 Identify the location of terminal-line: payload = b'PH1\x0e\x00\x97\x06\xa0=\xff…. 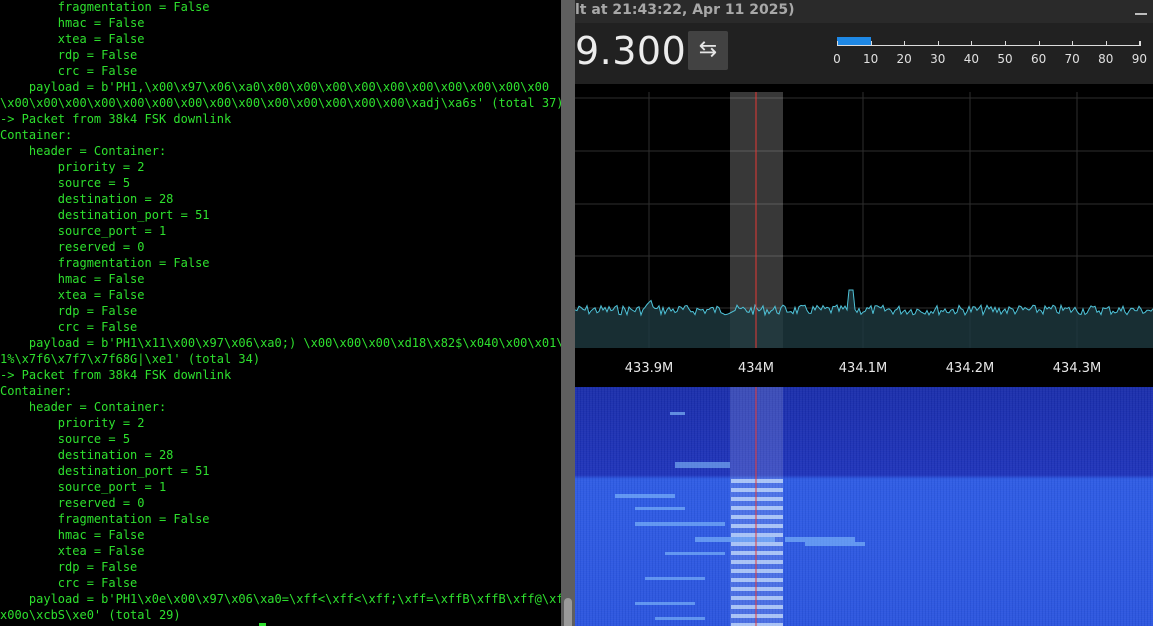
(280, 599).